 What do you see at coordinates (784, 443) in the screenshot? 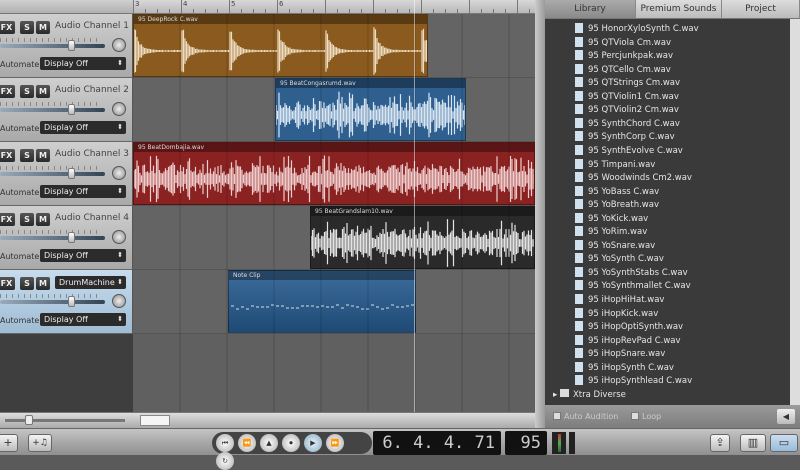
I see `loop-browser-icon: ▭` at bounding box center [784, 443].